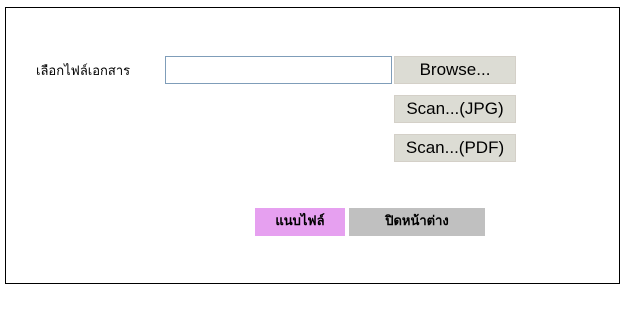 The width and height of the screenshot is (627, 309). I want to click on scan-pdf-button: Scan...(PDF), so click(455, 148).